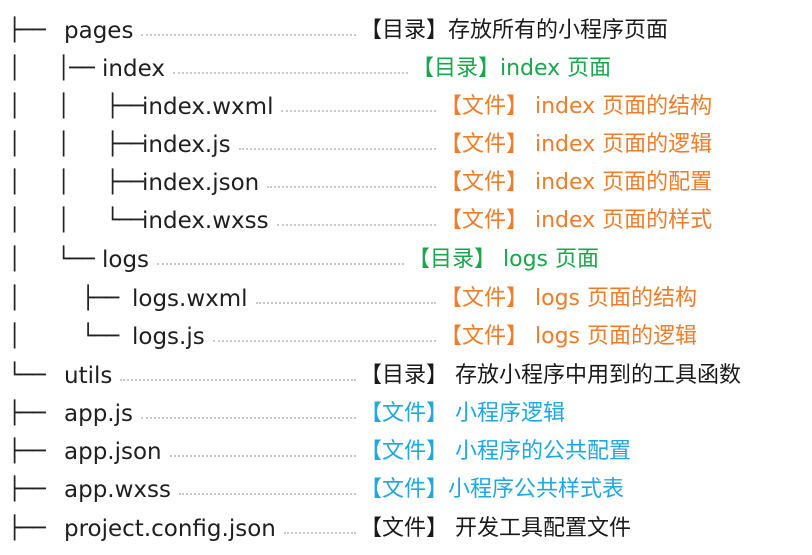 The width and height of the screenshot is (812, 555). What do you see at coordinates (69, 298) in the screenshot?
I see `tree-branch-connector: │ ├──` at bounding box center [69, 298].